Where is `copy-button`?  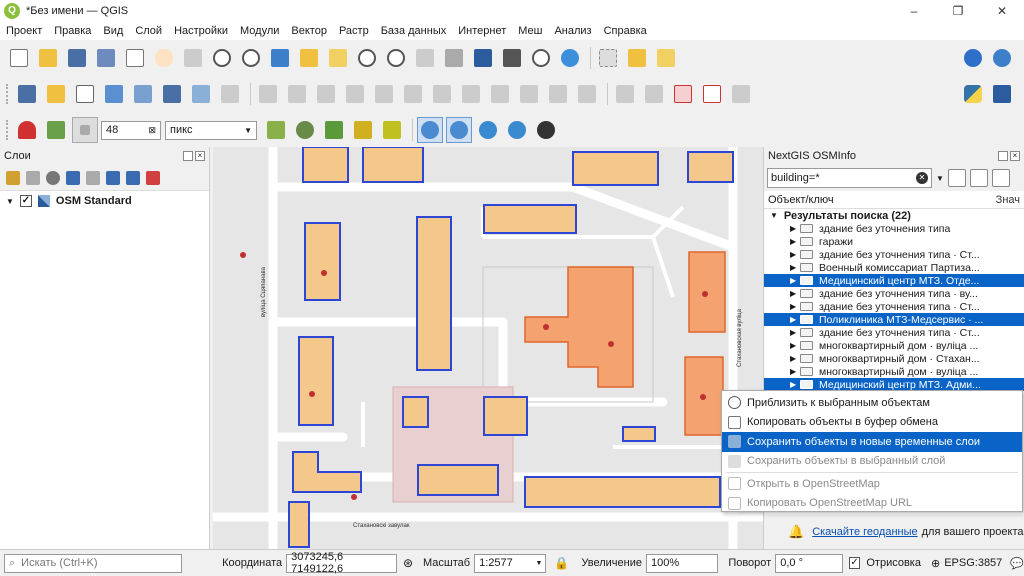
copy-button is located at coordinates (500, 94).